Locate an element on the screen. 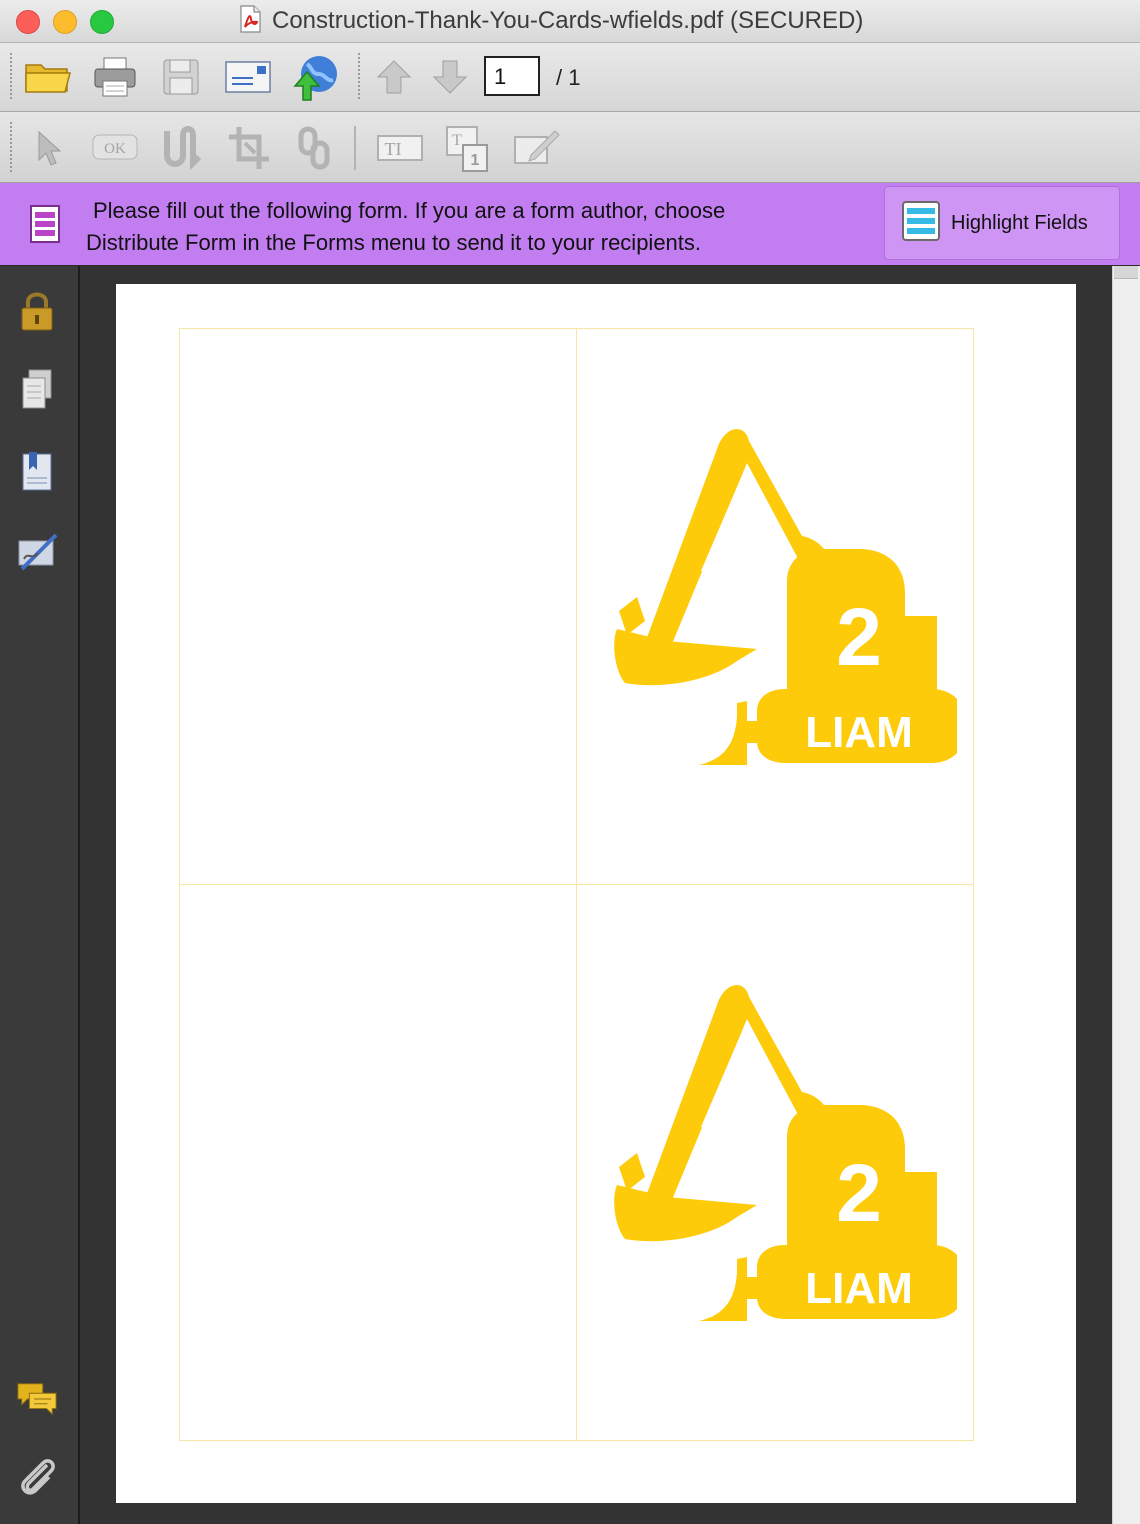 The width and height of the screenshot is (1140, 1524). sign-tool-icon is located at coordinates (536, 147).